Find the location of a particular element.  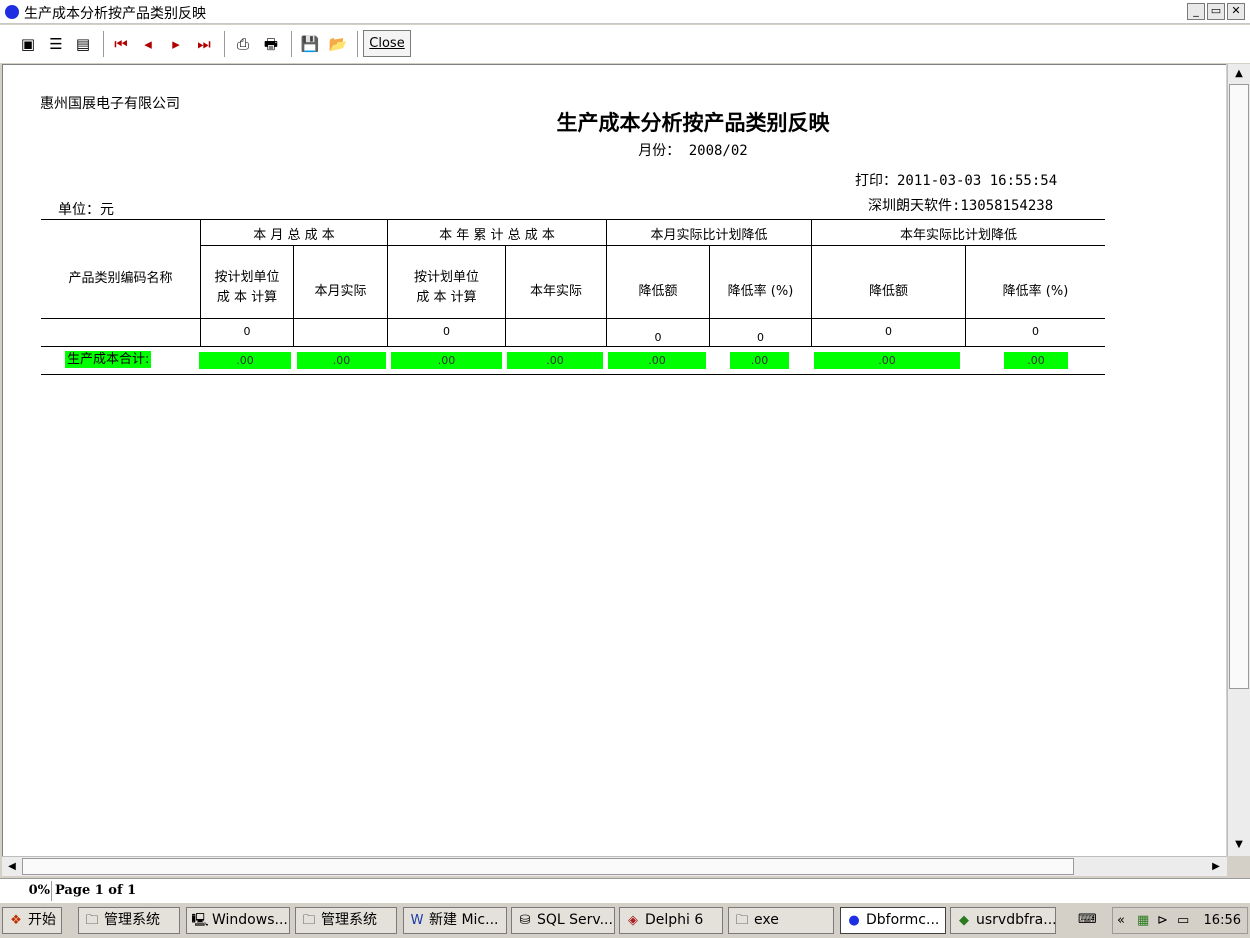

task-label: 管理系统 is located at coordinates (132, 920).